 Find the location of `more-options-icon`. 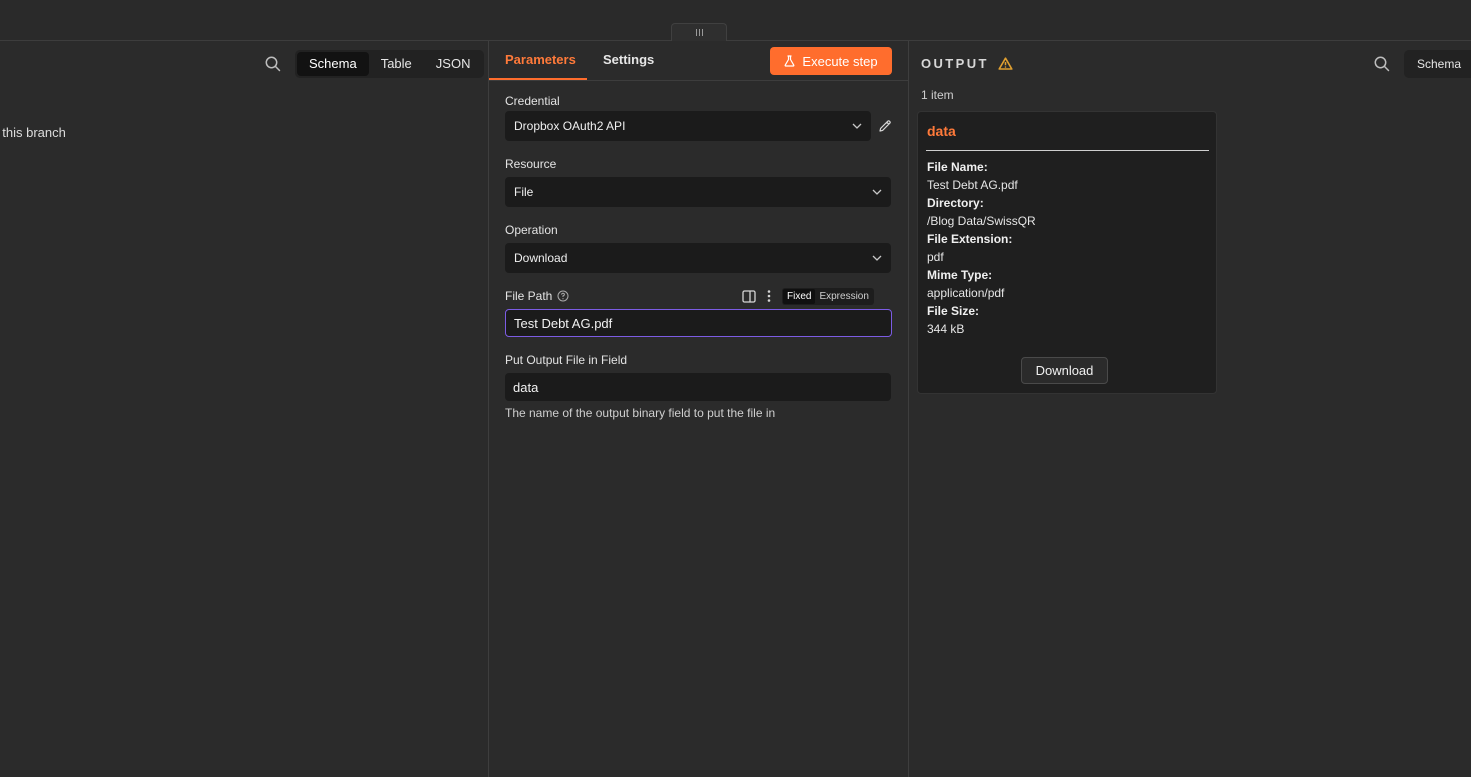

more-options-icon is located at coordinates (769, 296).